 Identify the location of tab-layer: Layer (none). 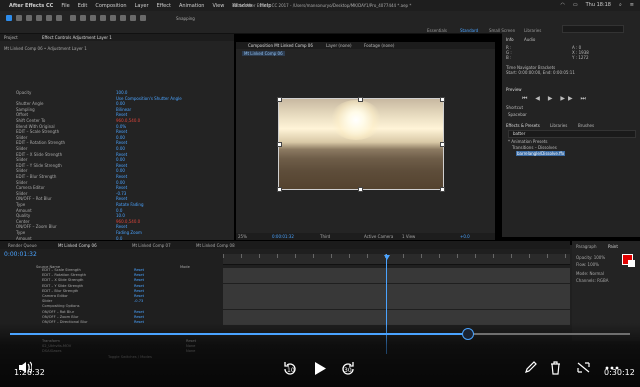
(339, 45).